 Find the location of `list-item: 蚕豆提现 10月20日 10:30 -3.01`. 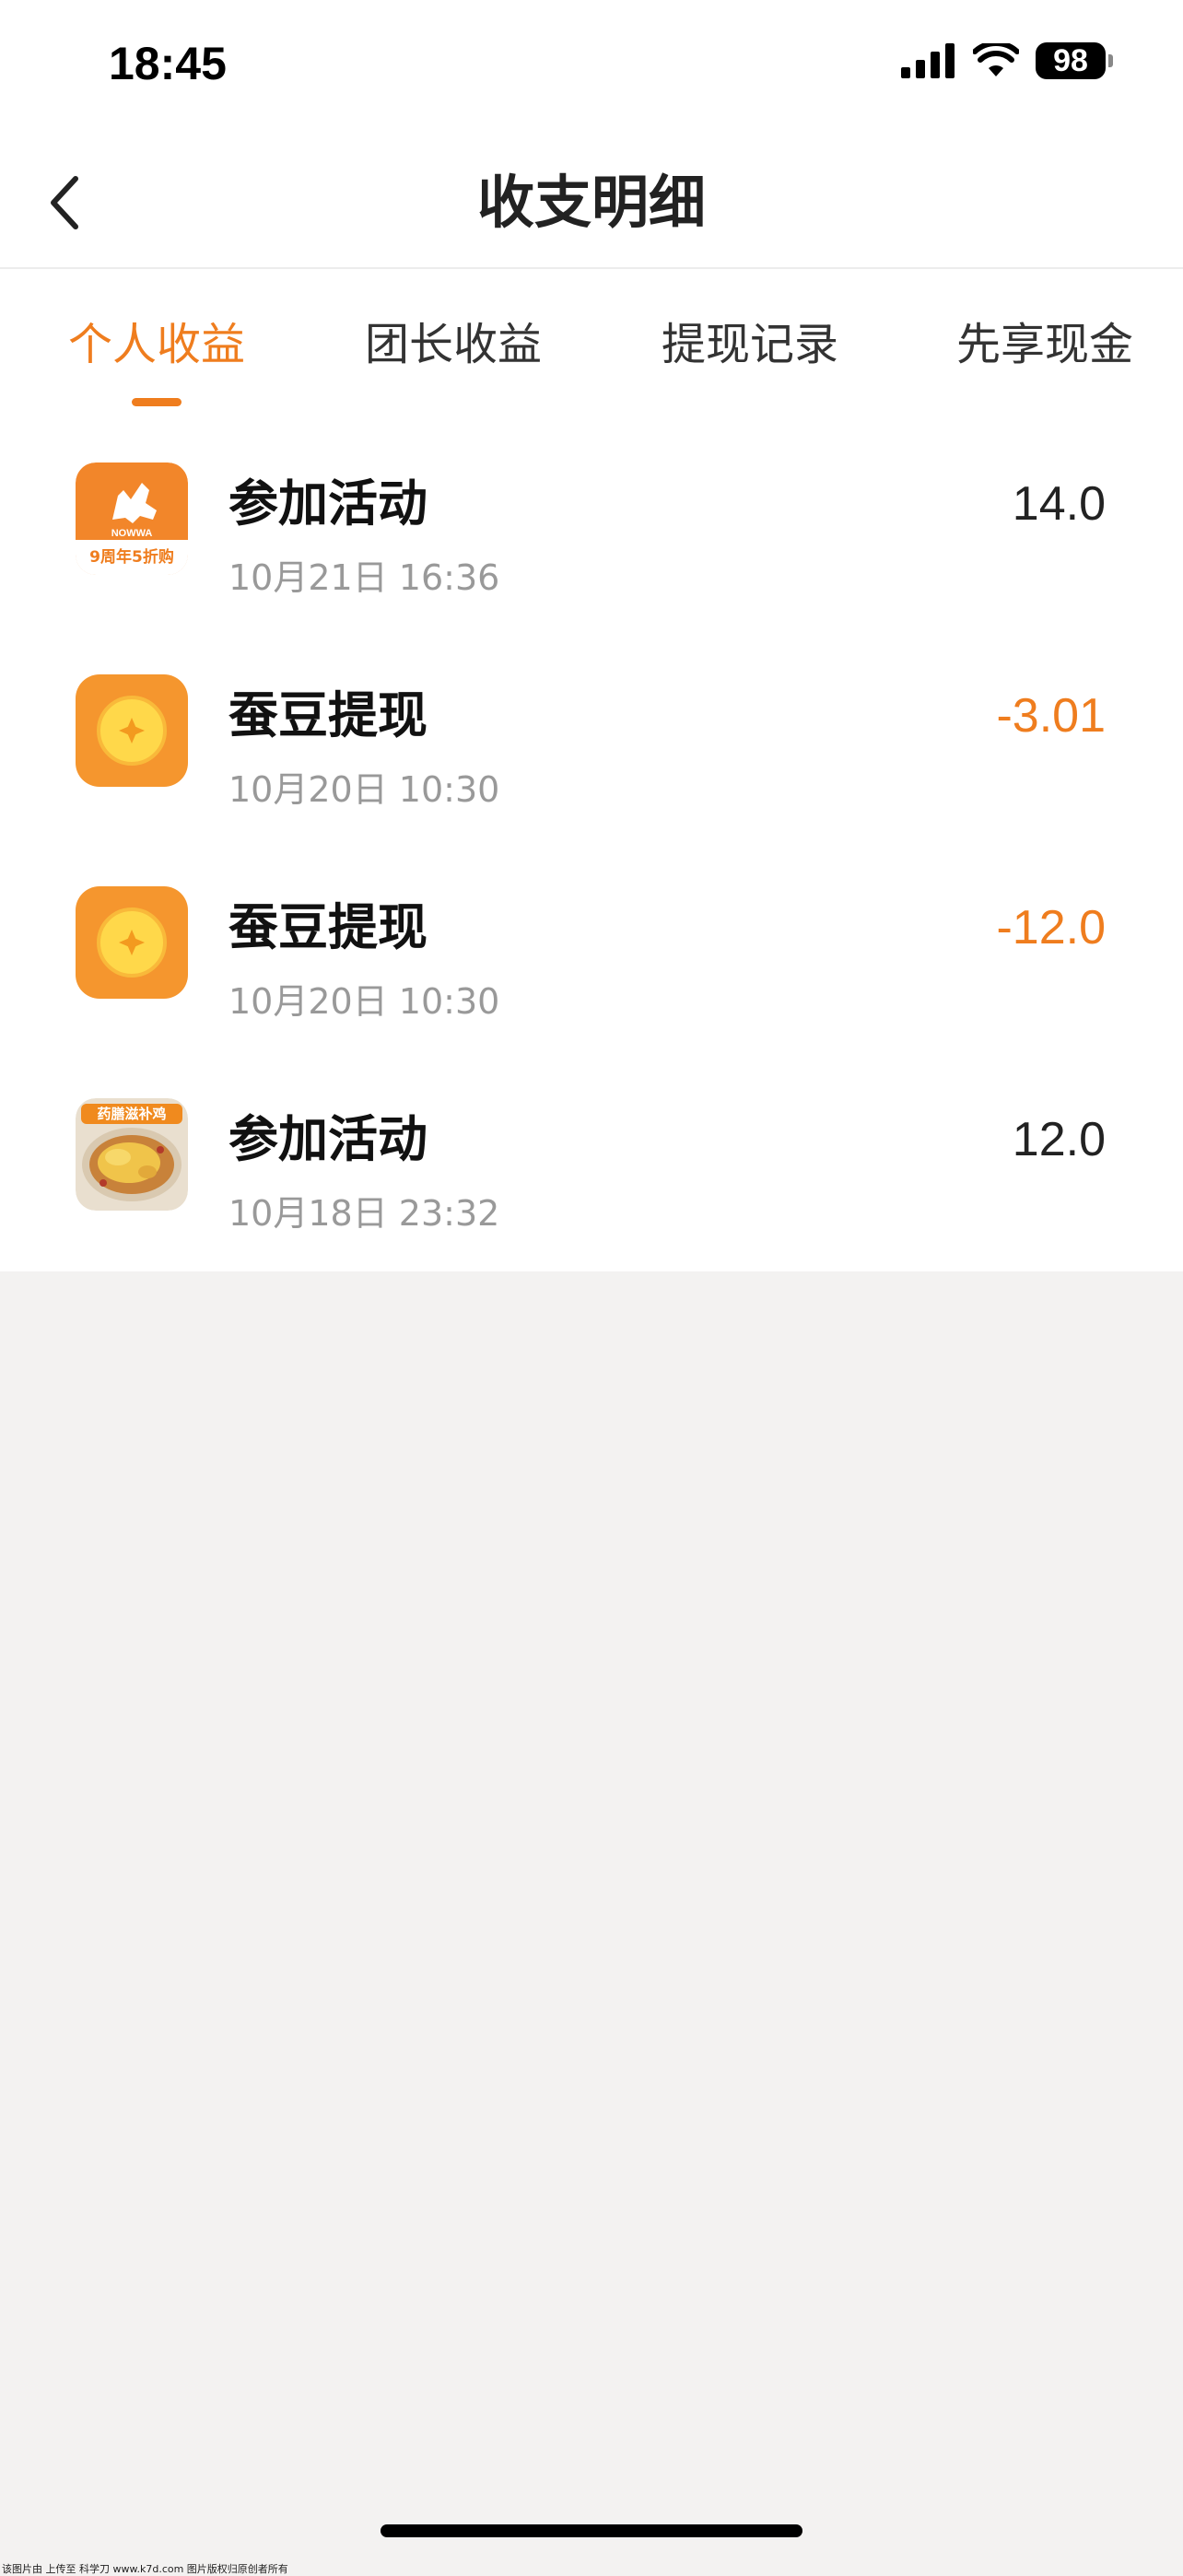

list-item: 蚕豆提现 10月20日 10:30 -3.01 is located at coordinates (591, 734).